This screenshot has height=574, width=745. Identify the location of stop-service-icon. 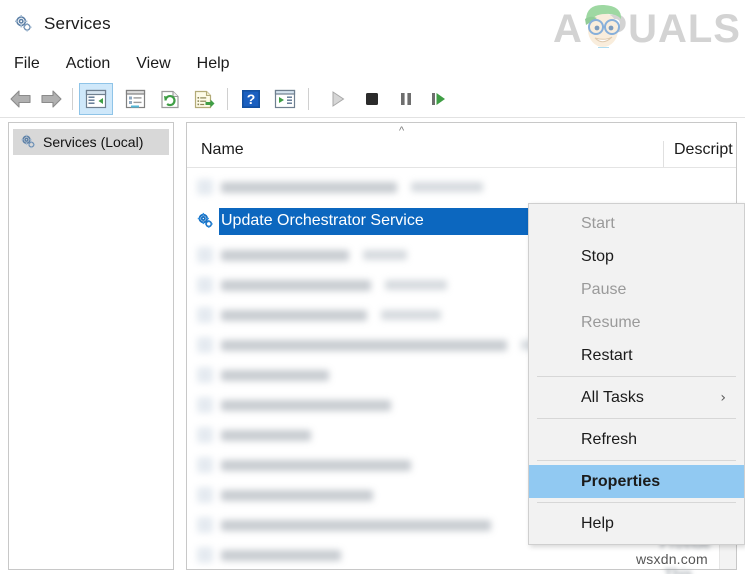
(372, 98).